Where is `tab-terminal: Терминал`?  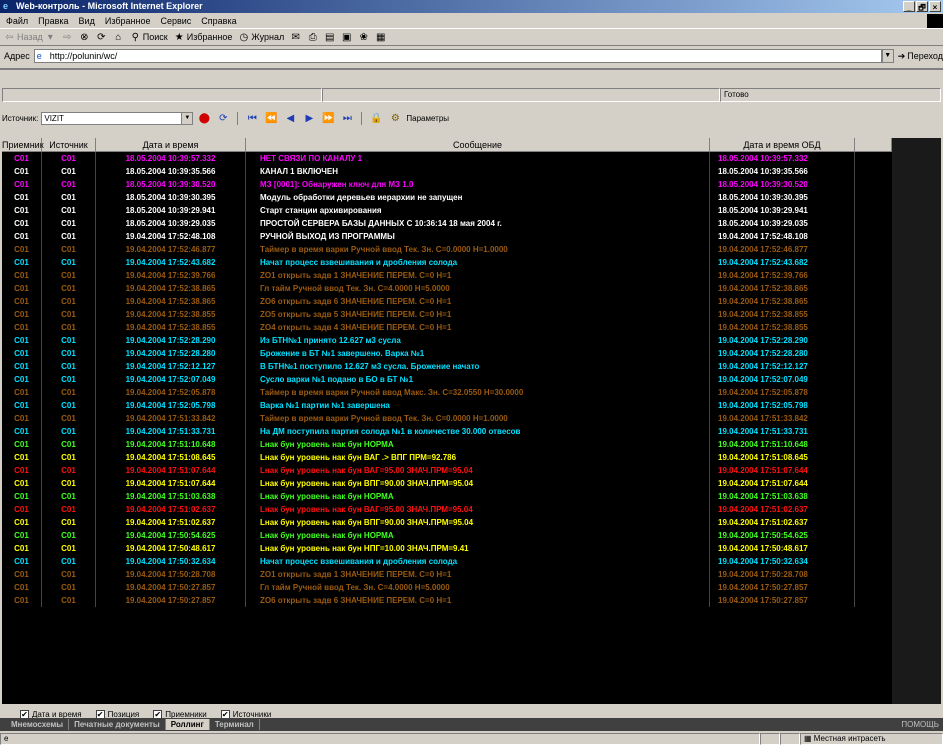
tab-terminal: Терминал is located at coordinates (235, 724).